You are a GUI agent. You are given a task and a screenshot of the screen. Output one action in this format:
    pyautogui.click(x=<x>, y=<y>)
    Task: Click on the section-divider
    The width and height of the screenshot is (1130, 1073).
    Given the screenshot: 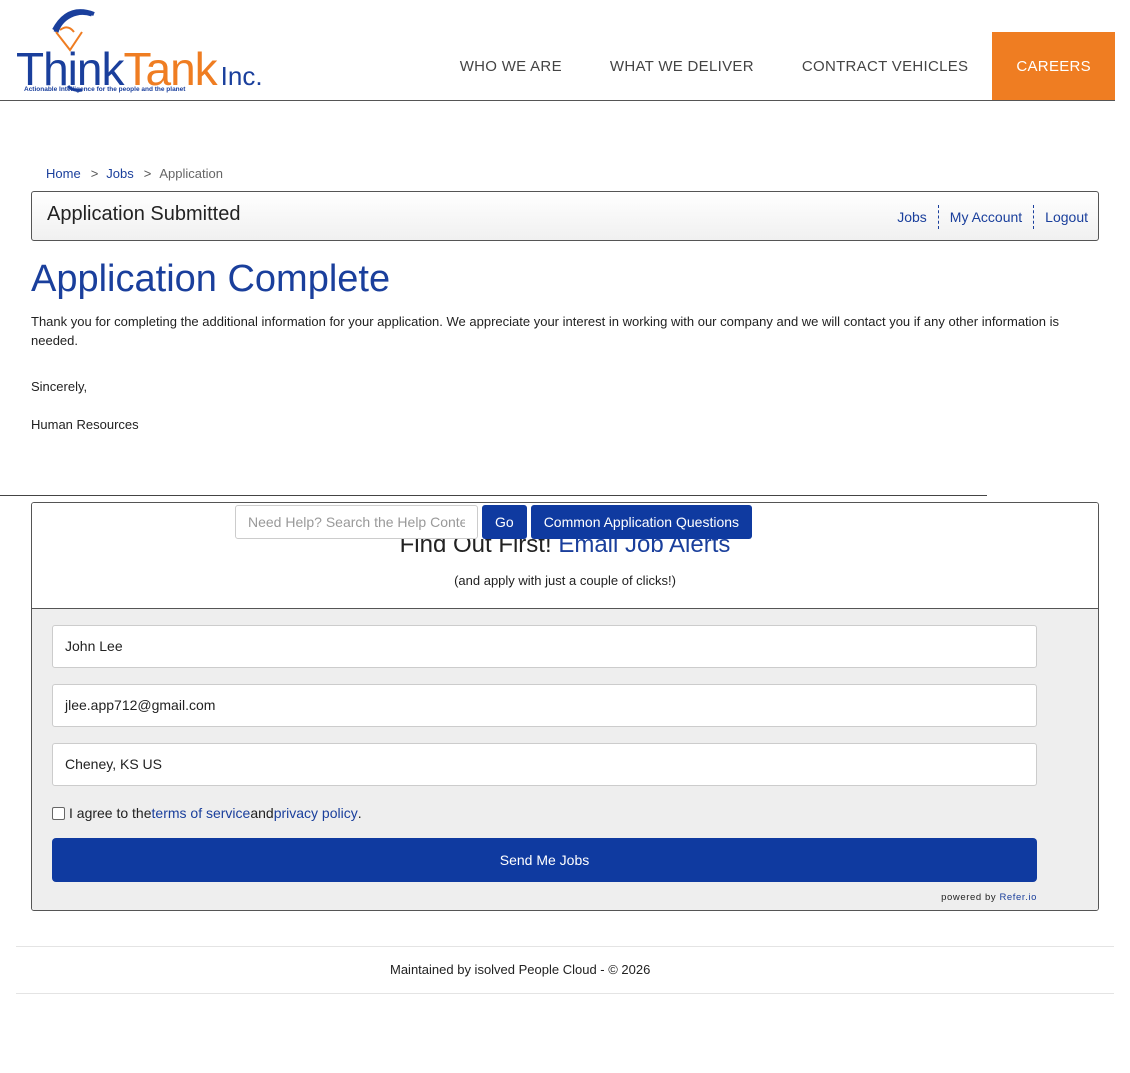 What is the action you would take?
    pyautogui.click(x=493, y=495)
    